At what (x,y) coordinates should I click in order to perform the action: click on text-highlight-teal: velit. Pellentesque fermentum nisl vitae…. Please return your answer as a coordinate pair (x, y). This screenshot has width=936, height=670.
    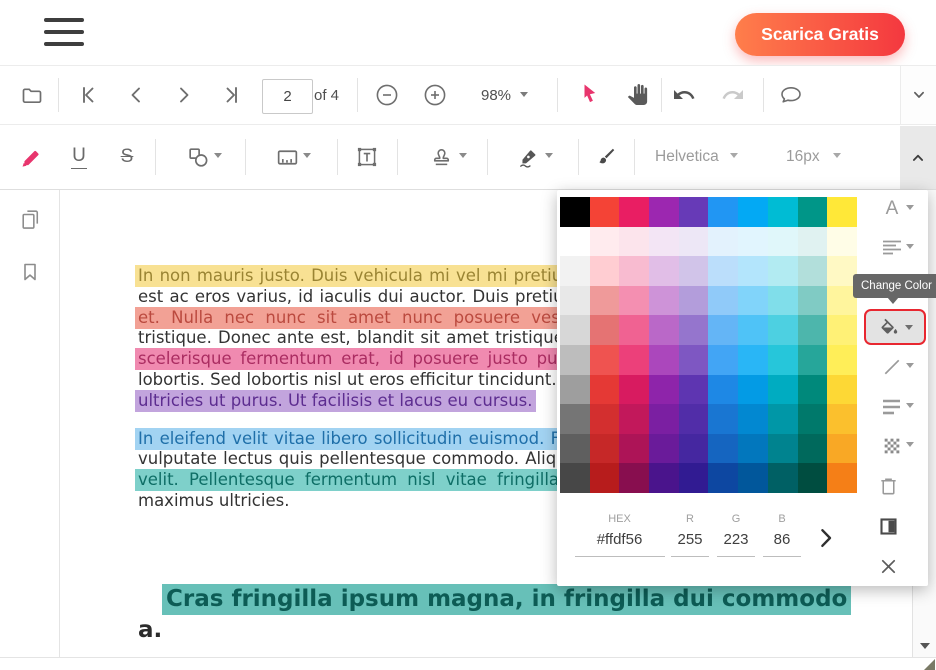
    Looking at the image, I should click on (369, 480).